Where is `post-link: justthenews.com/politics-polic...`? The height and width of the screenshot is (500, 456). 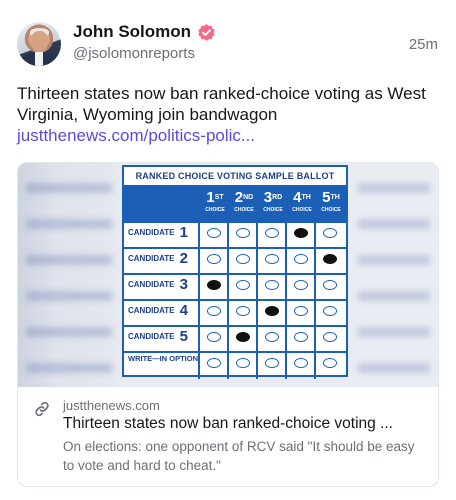 post-link: justthenews.com/politics-polic... is located at coordinates (136, 135).